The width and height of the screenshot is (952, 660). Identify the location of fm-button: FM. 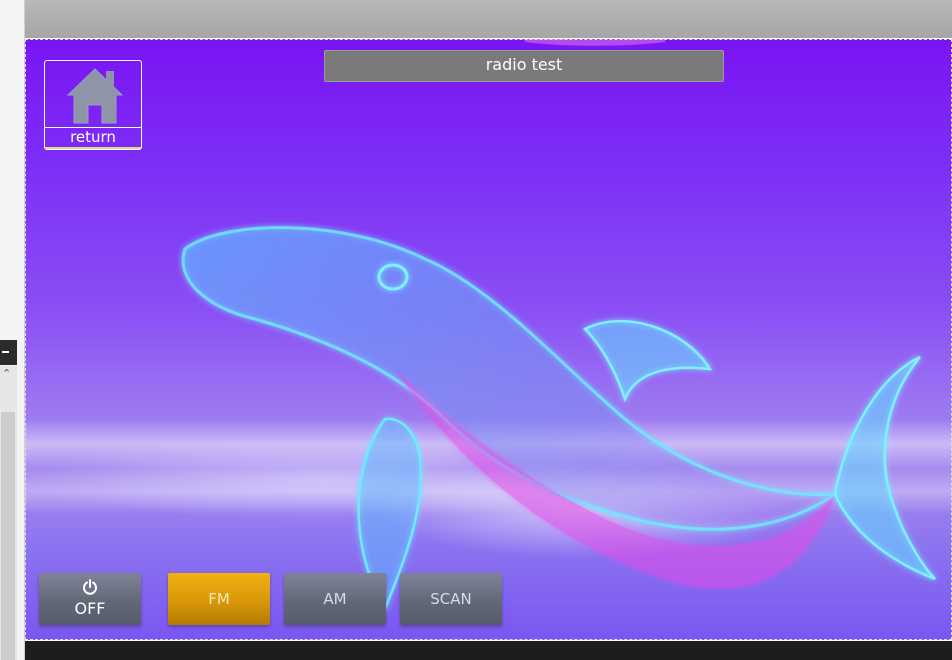
(219, 599).